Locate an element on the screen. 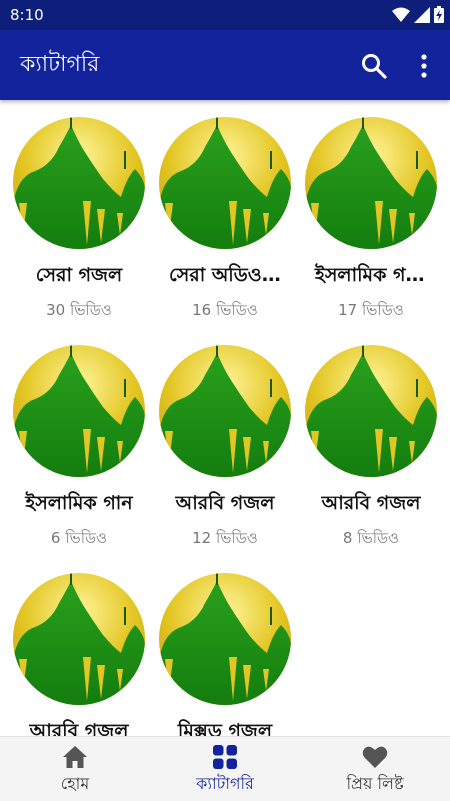 This screenshot has width=450, height=801. category-card: ইসলামিক গজল 17 ভিডিও is located at coordinates (371, 212).